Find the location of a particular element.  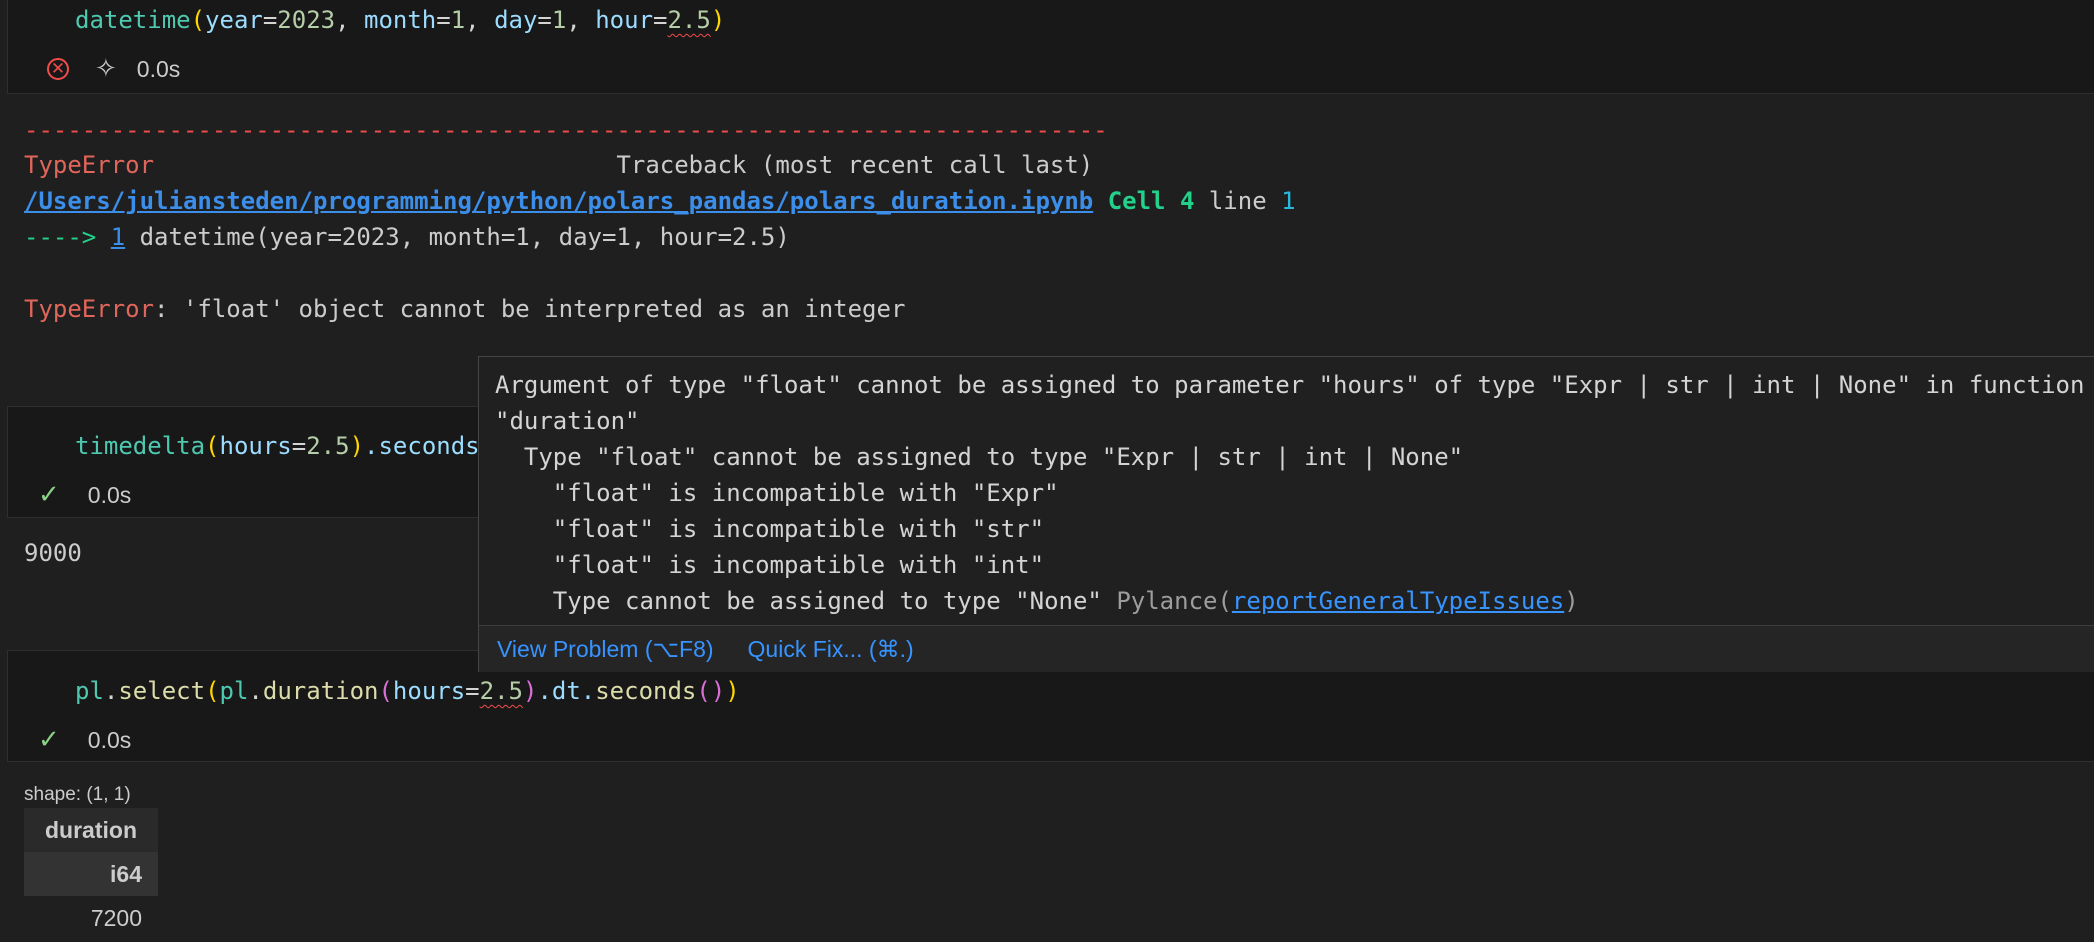

cell-status: ✕ ✧ 0.0s is located at coordinates (108, 69).